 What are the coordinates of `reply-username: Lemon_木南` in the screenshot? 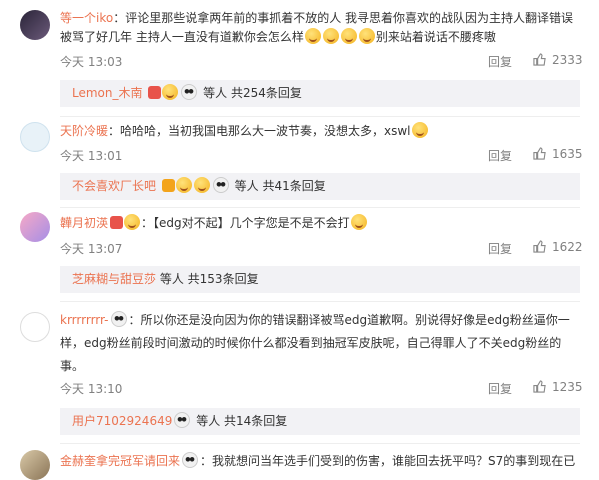 It's located at (107, 93).